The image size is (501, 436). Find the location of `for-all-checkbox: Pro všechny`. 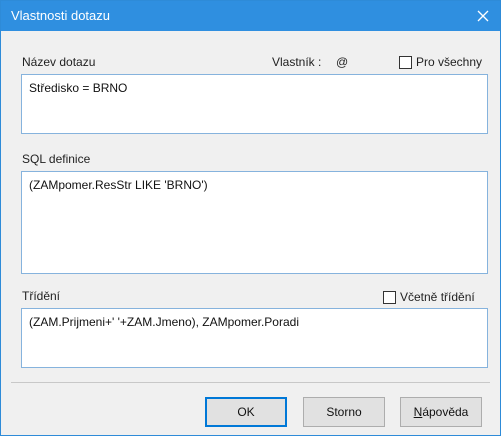

for-all-checkbox: Pro všechny is located at coordinates (440, 62).